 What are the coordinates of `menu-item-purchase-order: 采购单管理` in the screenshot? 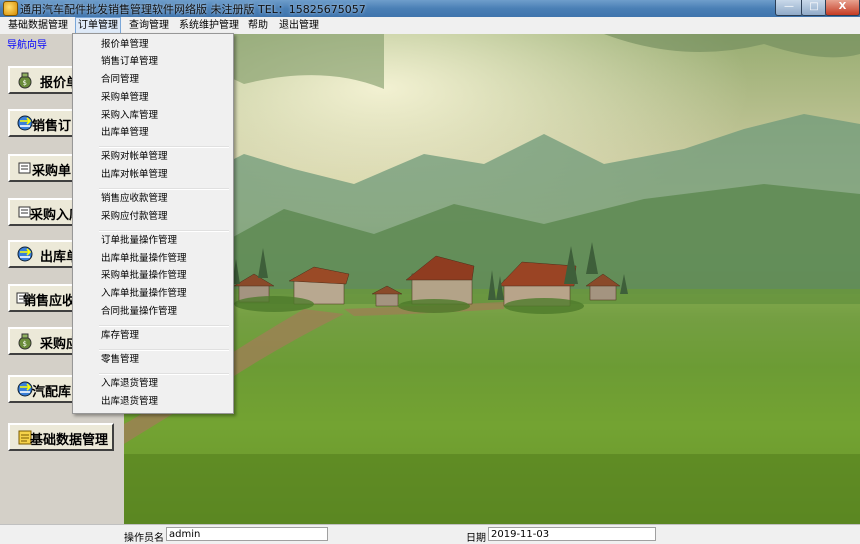 It's located at (125, 98).